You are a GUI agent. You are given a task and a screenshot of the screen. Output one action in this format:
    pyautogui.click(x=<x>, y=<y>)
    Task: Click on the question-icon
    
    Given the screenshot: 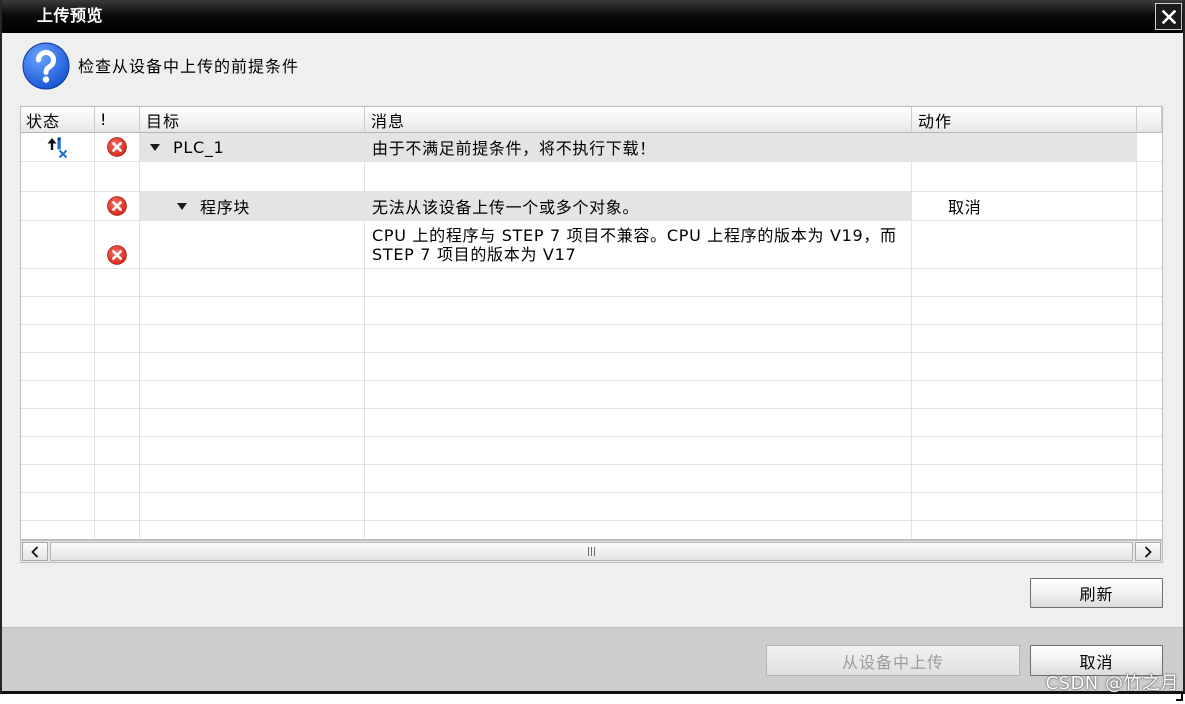 What is the action you would take?
    pyautogui.click(x=46, y=66)
    